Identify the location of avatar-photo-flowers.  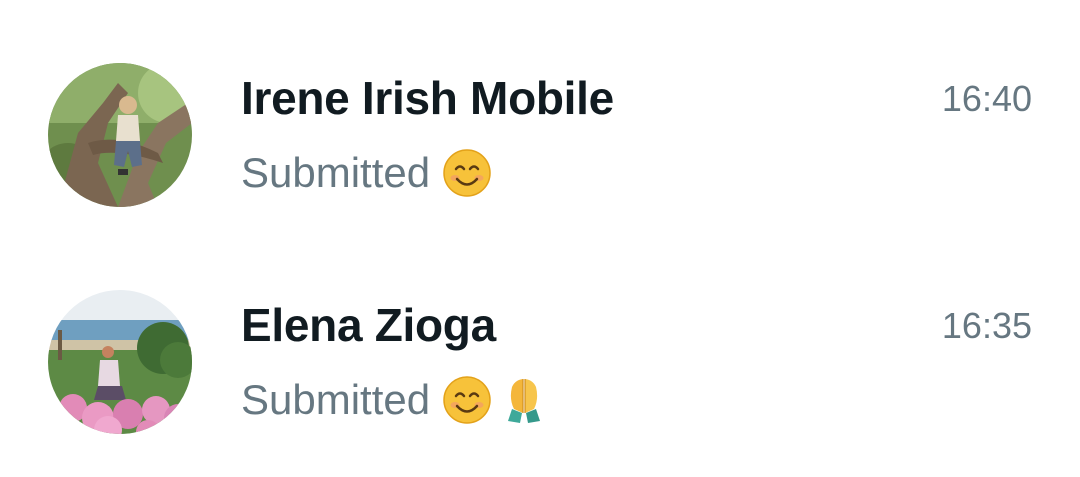
(120, 362).